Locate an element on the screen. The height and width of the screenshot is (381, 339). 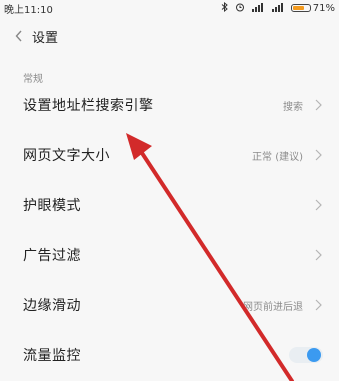
setting-label: 网页文字大小 is located at coordinates (66, 156).